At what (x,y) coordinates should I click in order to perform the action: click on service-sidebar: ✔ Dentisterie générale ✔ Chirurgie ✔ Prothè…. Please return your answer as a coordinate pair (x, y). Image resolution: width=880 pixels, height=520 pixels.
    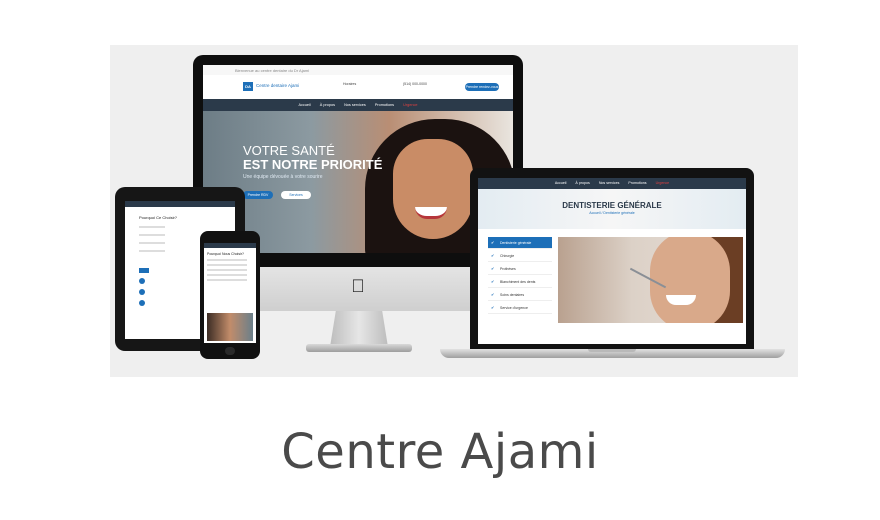
    Looking at the image, I should click on (520, 276).